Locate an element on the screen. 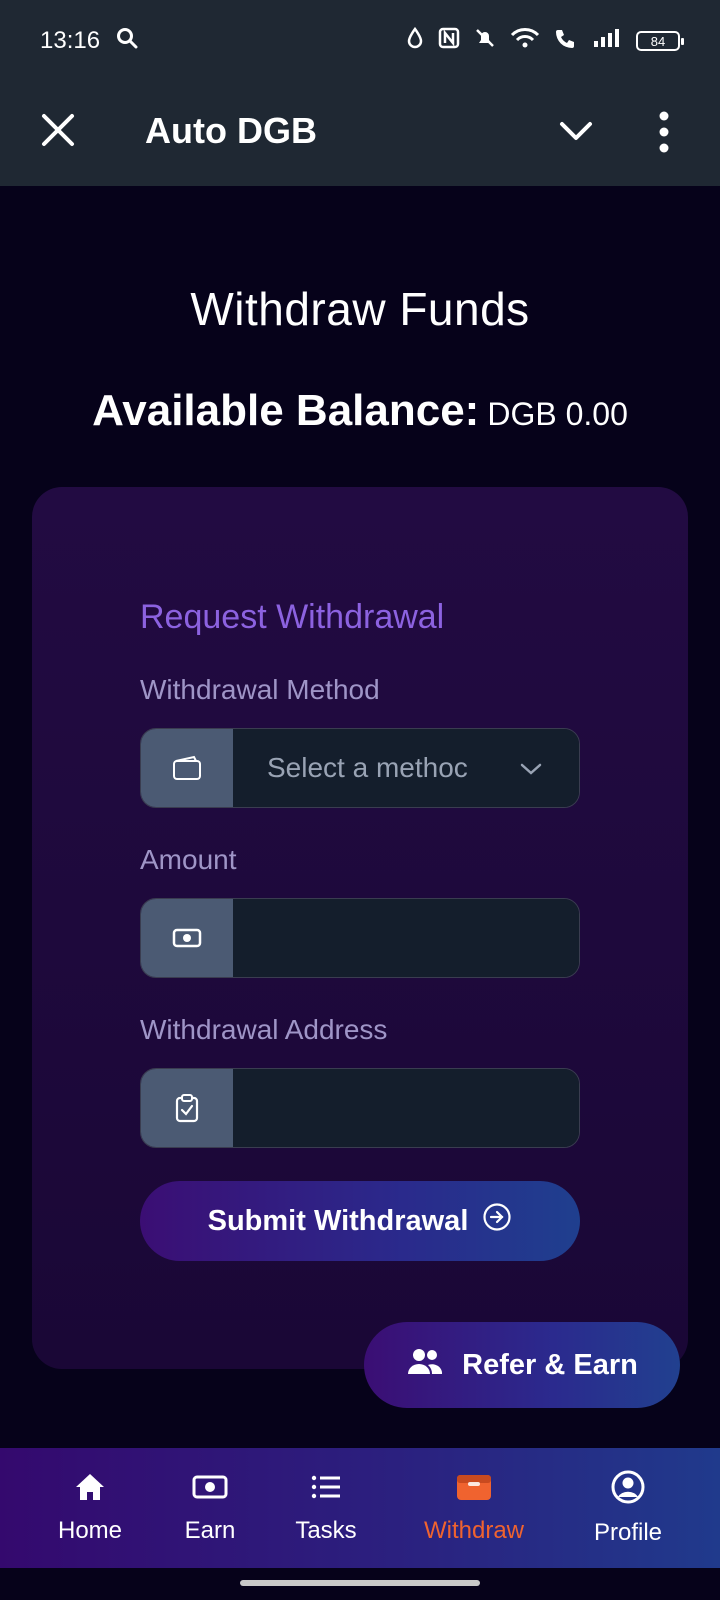 The width and height of the screenshot is (720, 1600). nav-home-label: Home is located at coordinates (90, 1530).